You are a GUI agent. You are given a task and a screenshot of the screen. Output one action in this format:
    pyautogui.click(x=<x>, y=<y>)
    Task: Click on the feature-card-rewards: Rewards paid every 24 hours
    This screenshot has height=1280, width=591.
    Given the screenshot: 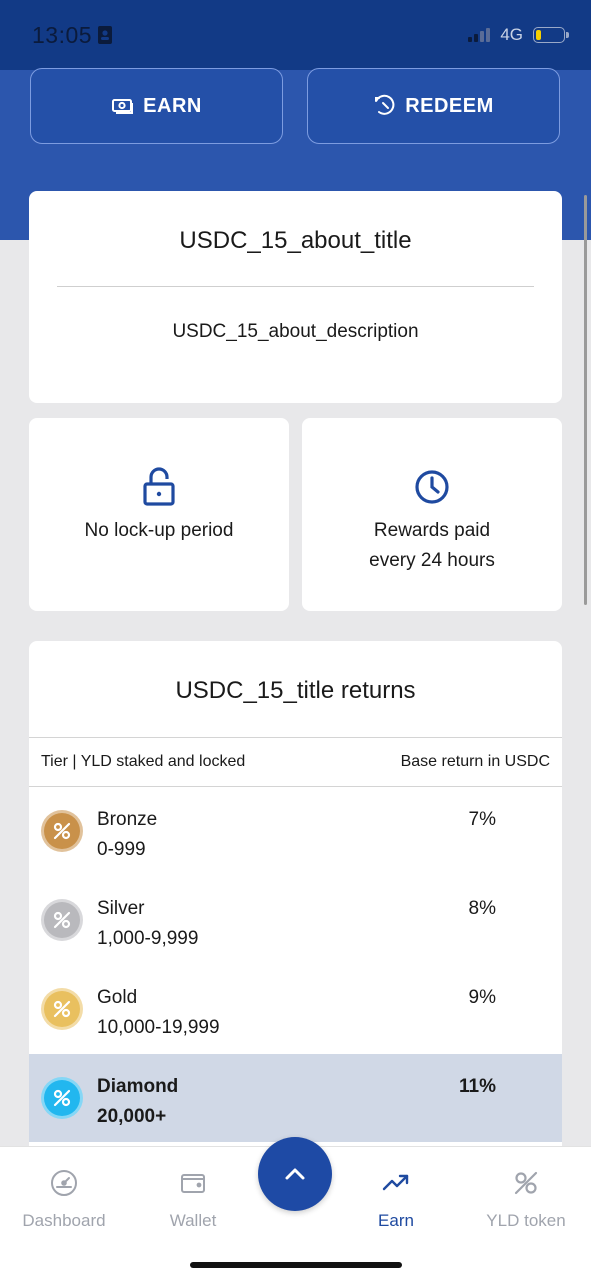 What is the action you would take?
    pyautogui.click(x=432, y=514)
    